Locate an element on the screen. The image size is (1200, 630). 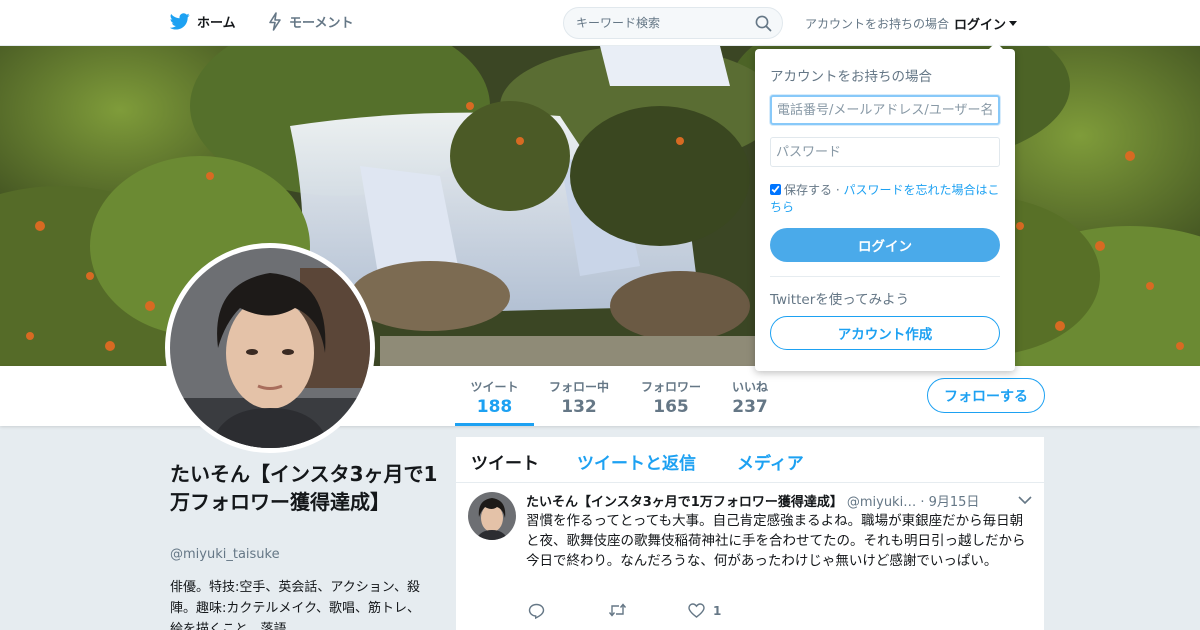
signup-button: アカウント作成 is located at coordinates (885, 333).